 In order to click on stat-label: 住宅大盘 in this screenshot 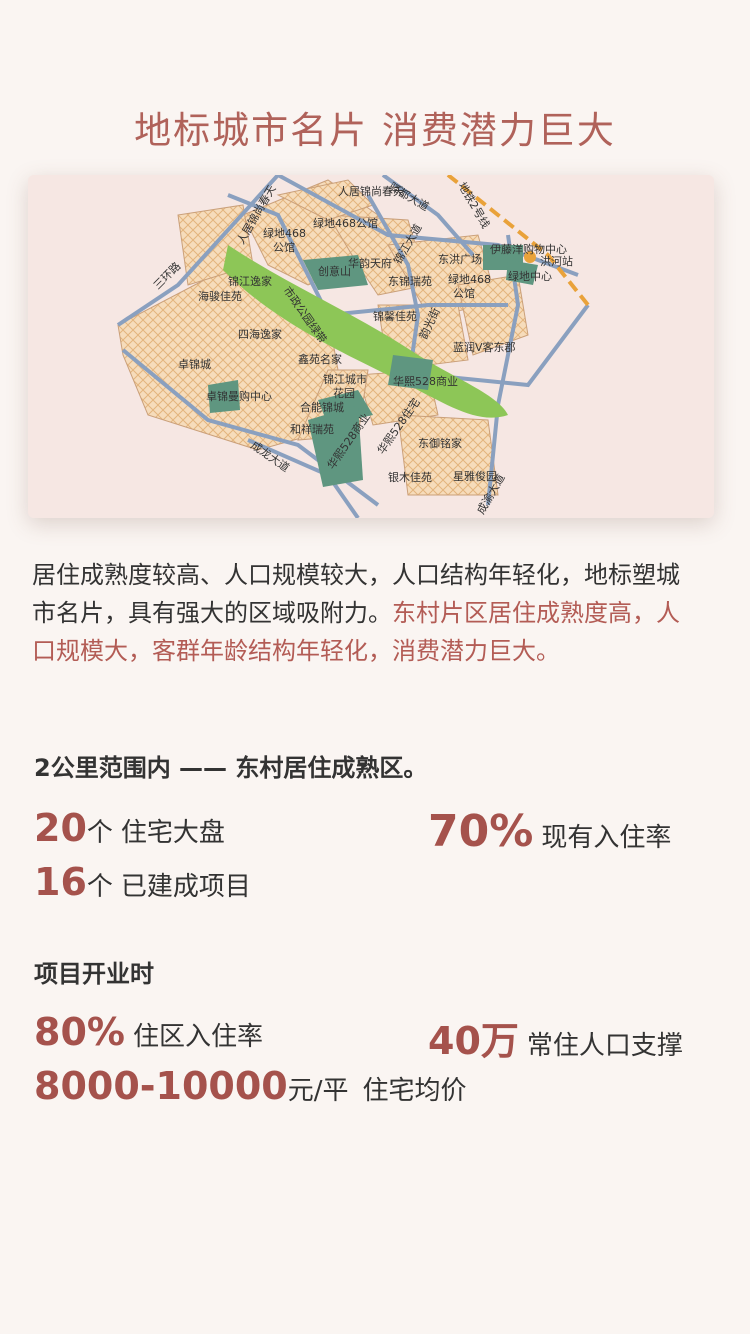, I will do `click(172, 833)`.